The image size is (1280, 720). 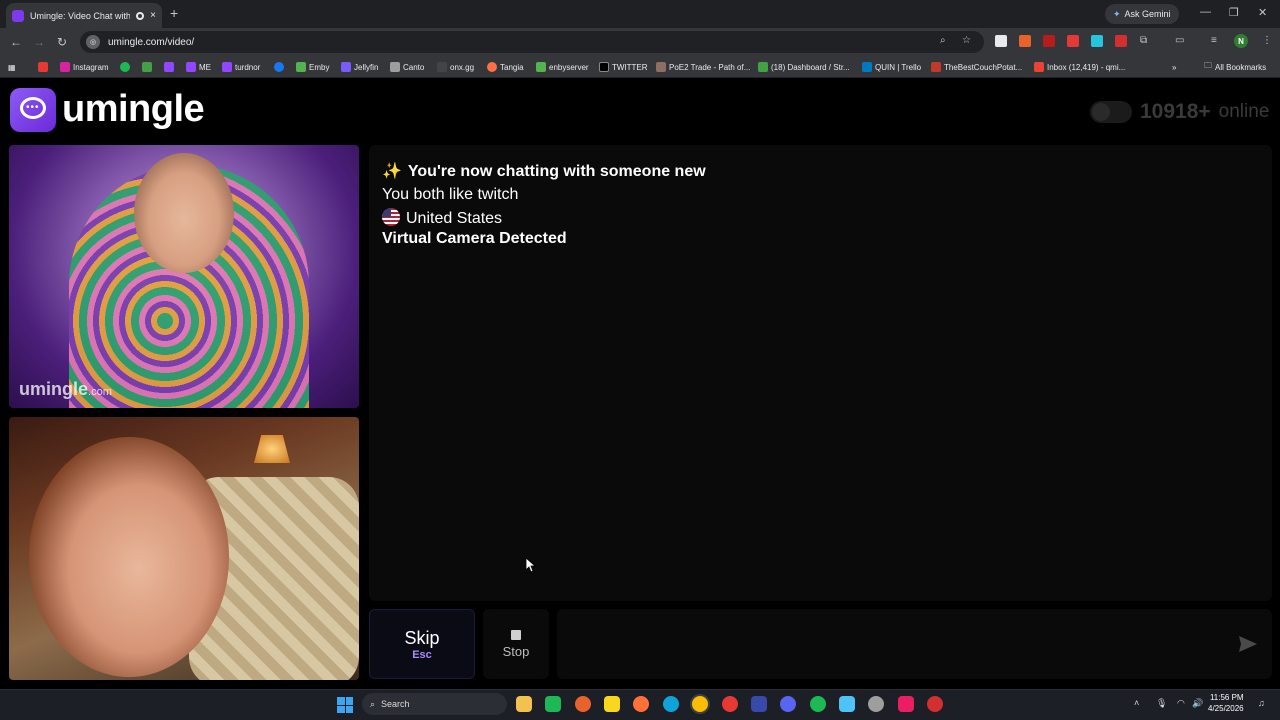 I want to click on extension-shield-icon, so click(x=1121, y=41).